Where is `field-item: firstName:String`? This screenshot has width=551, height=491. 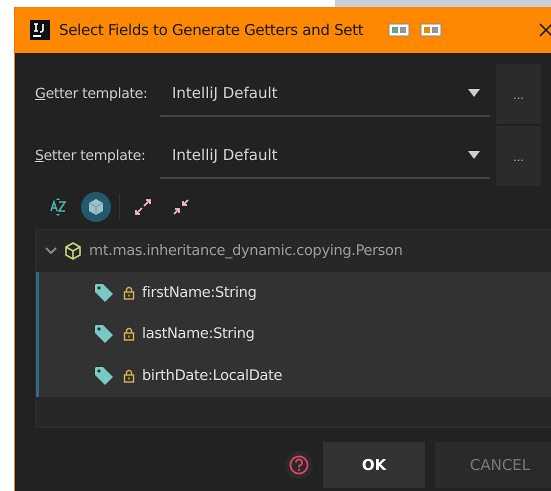 field-item: firstName:String is located at coordinates (293, 293).